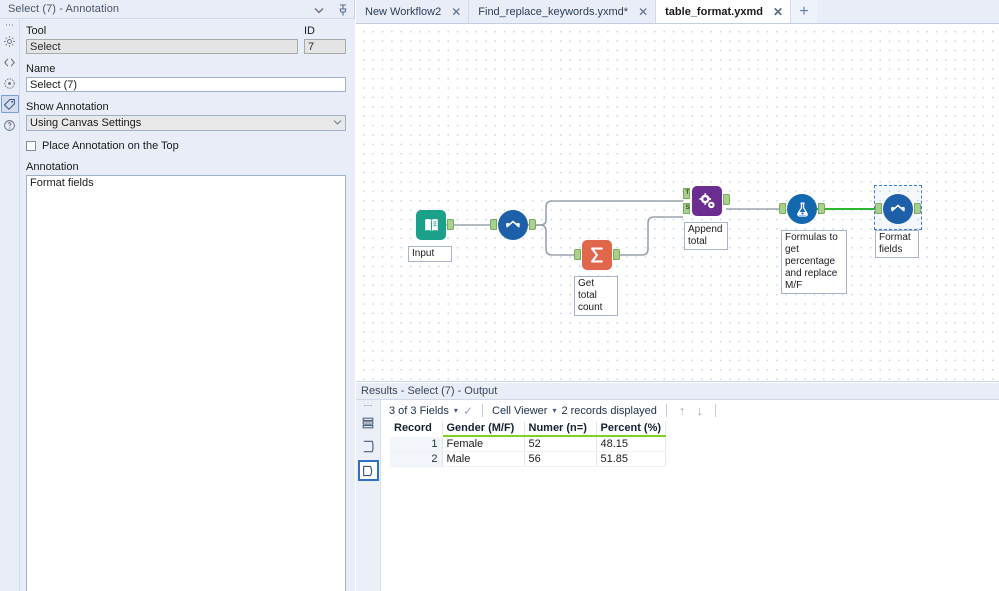 The width and height of the screenshot is (999, 591). I want to click on id-field-label: ID, so click(309, 31).